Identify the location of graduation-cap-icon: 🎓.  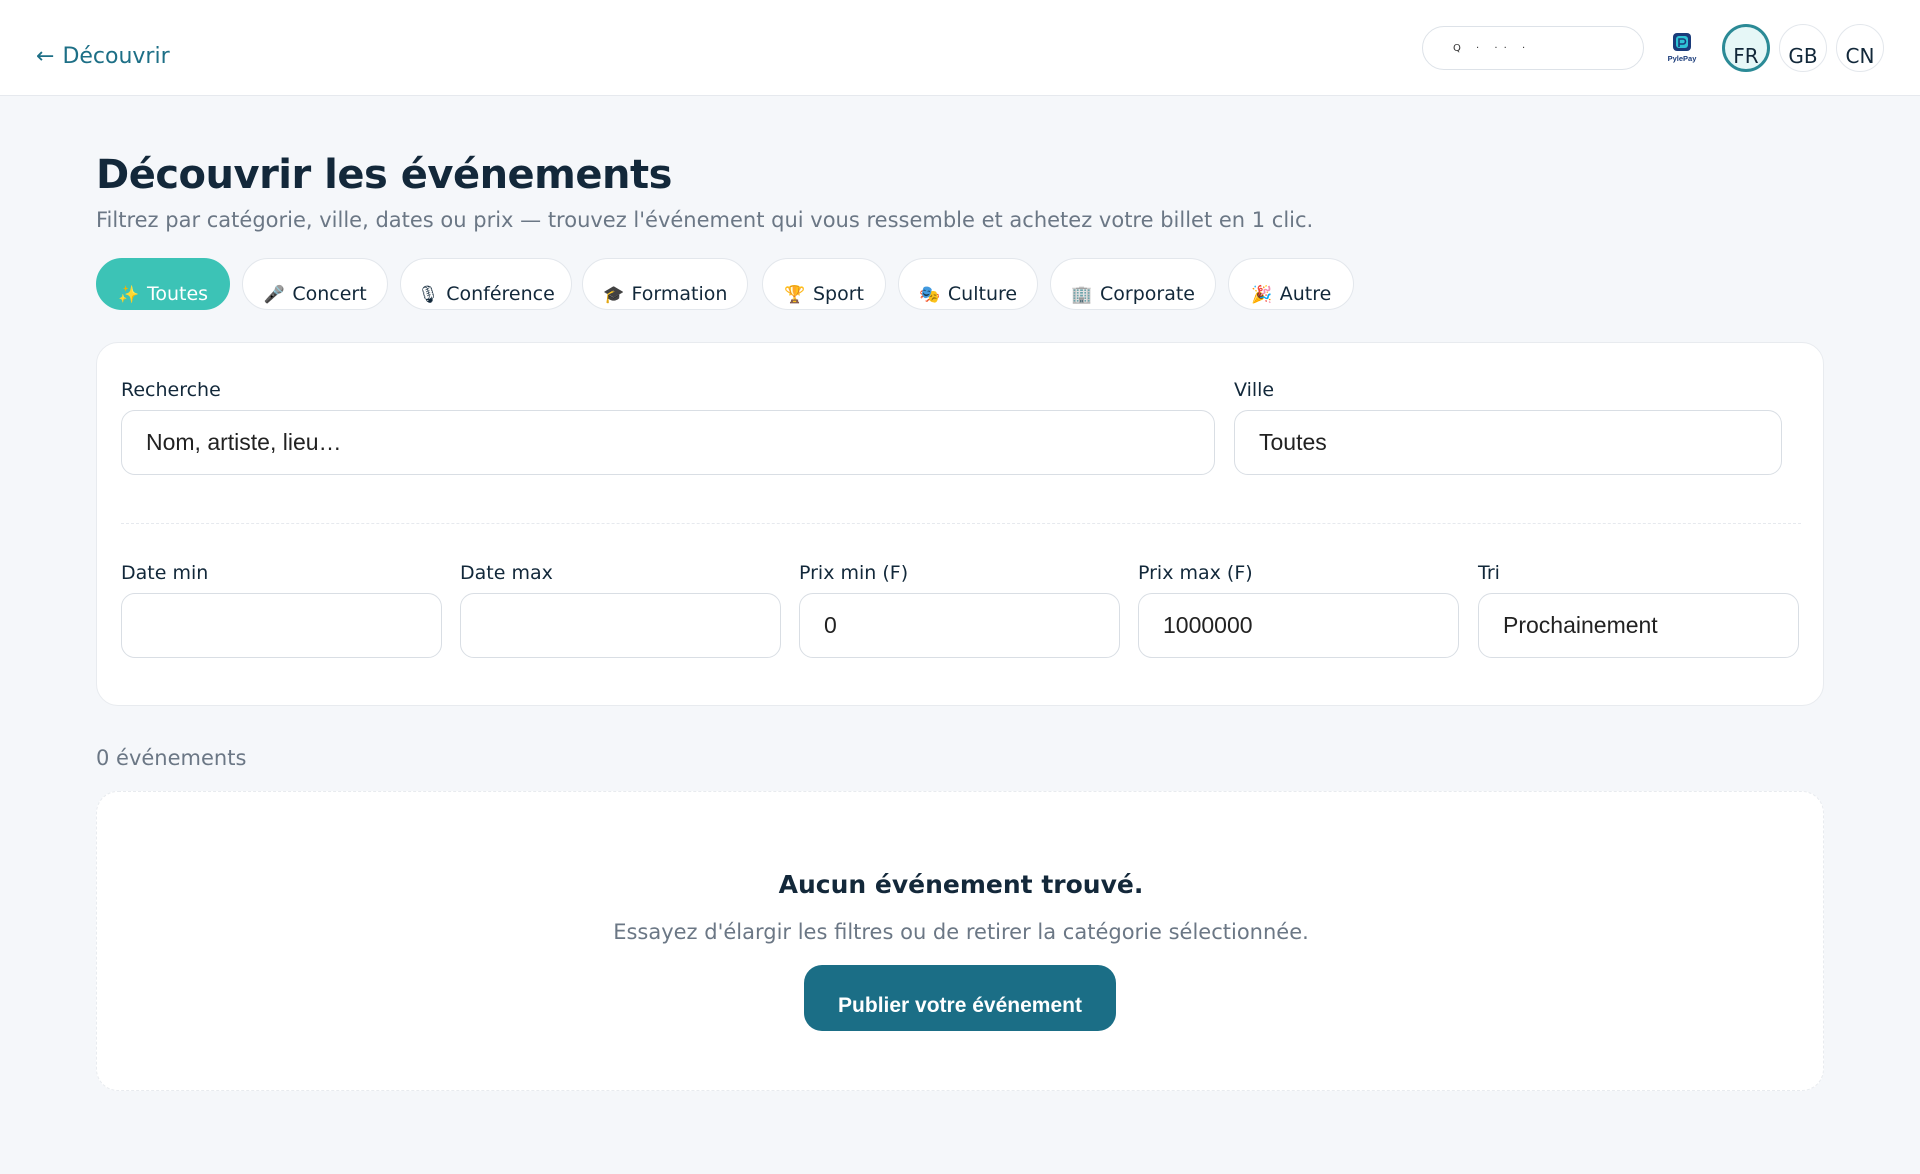
(613, 295).